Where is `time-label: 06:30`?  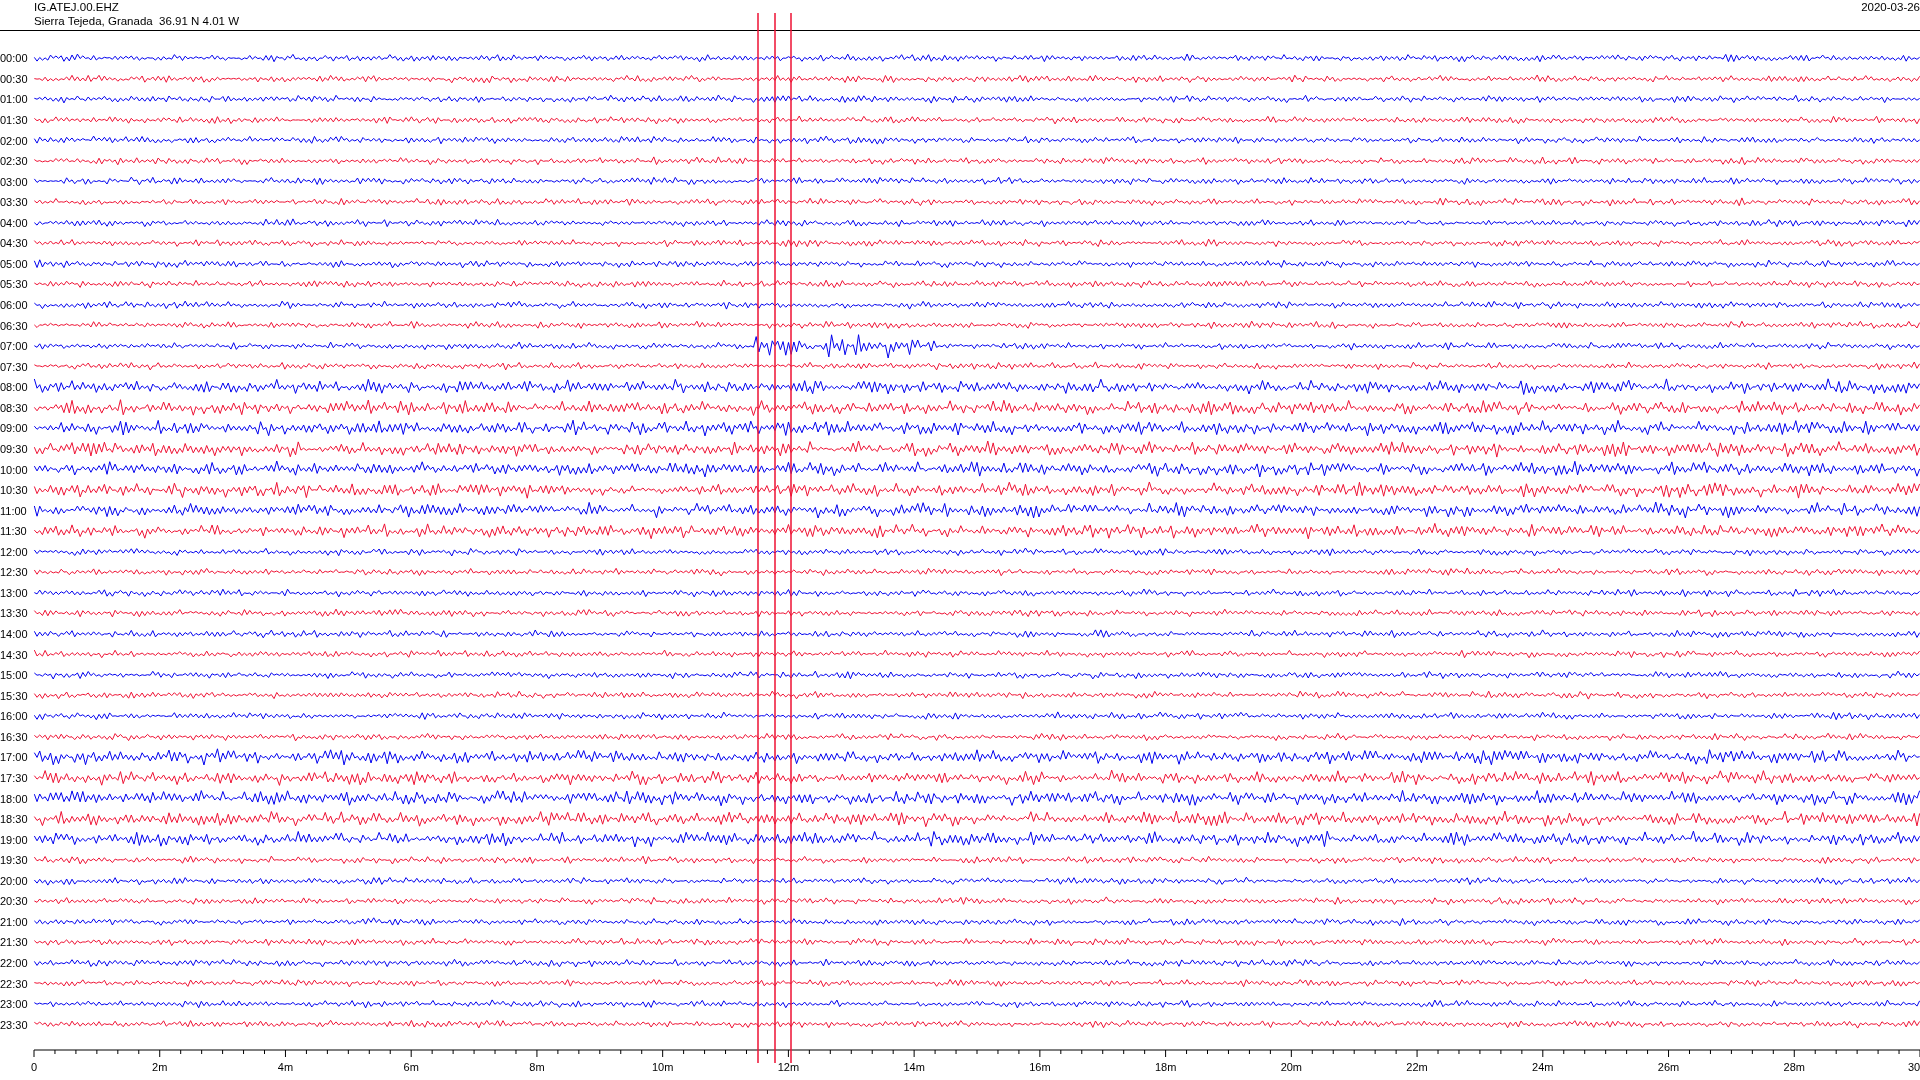 time-label: 06:30 is located at coordinates (14, 325).